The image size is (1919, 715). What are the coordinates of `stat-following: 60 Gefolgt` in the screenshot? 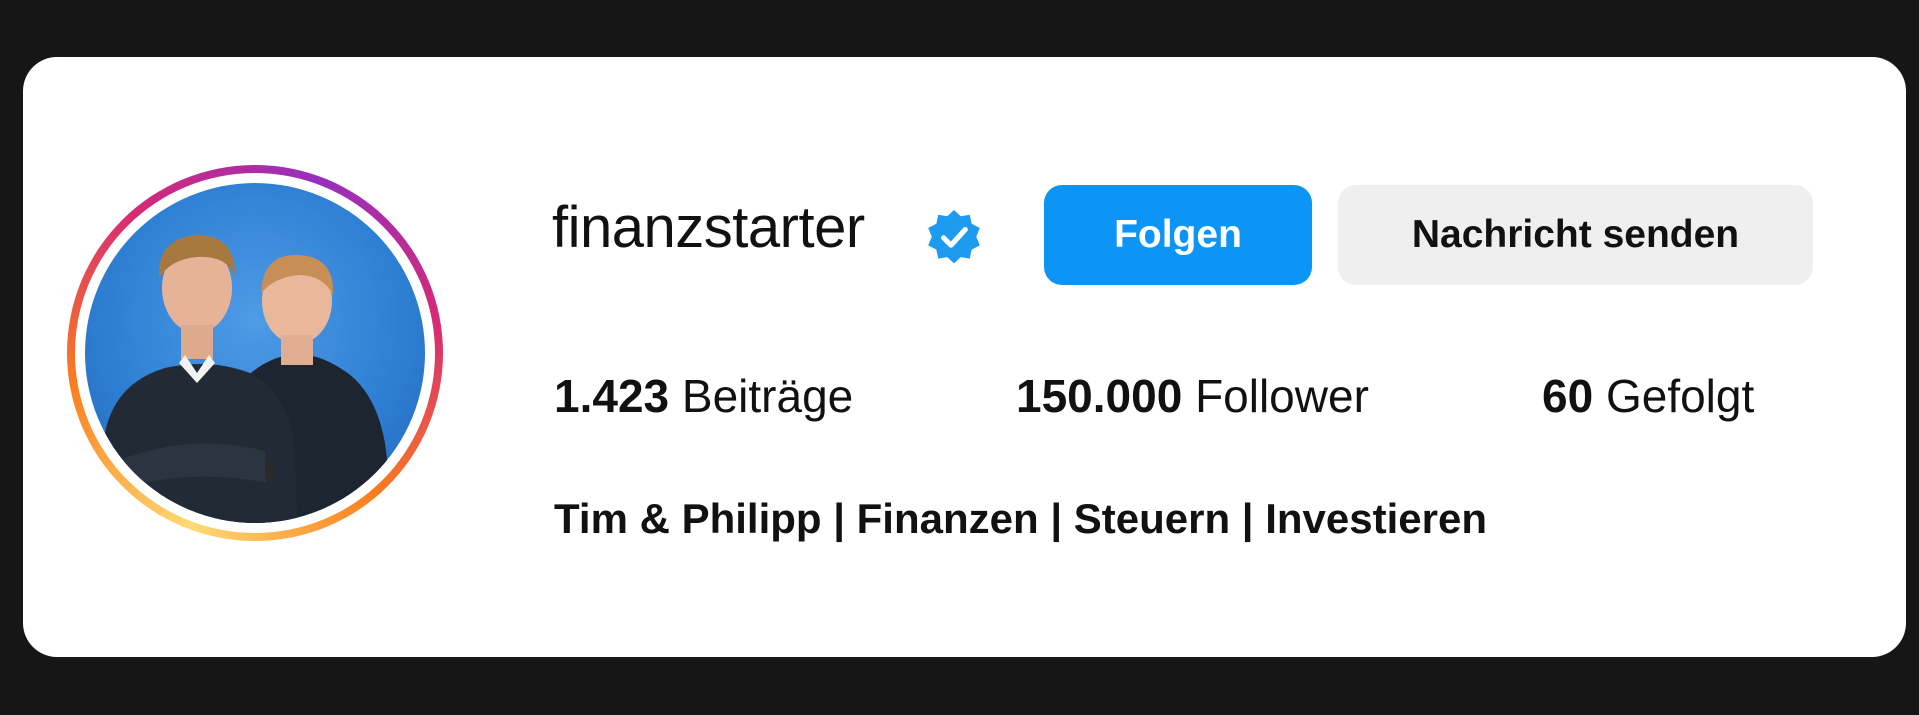 It's located at (1648, 396).